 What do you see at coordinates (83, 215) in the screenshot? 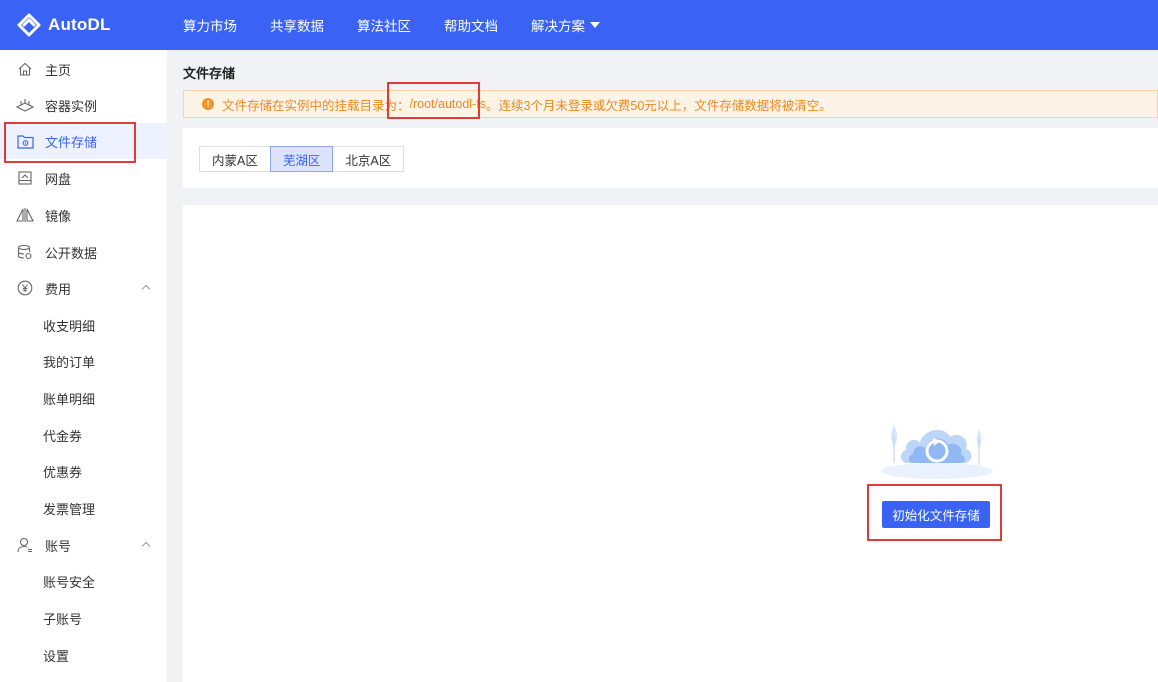
I see `sidebar-item-images: 镜像` at bounding box center [83, 215].